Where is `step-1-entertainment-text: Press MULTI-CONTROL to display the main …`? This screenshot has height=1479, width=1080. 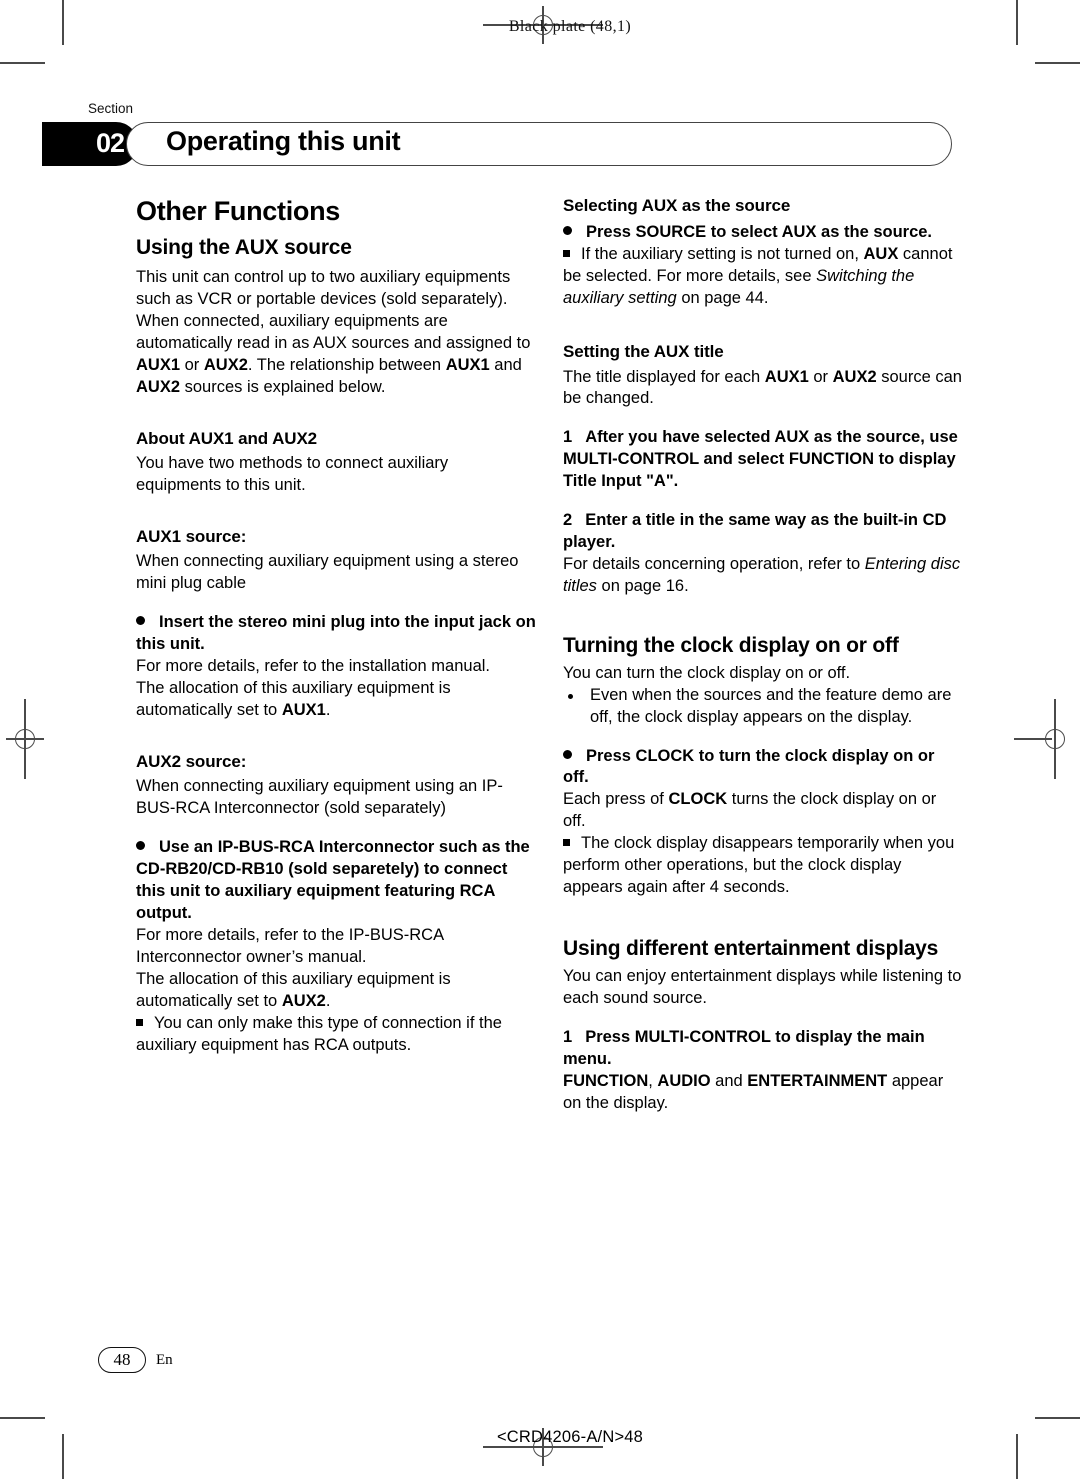
step-1-entertainment-text: Press MULTI-CONTROL to display the main … is located at coordinates (744, 1047).